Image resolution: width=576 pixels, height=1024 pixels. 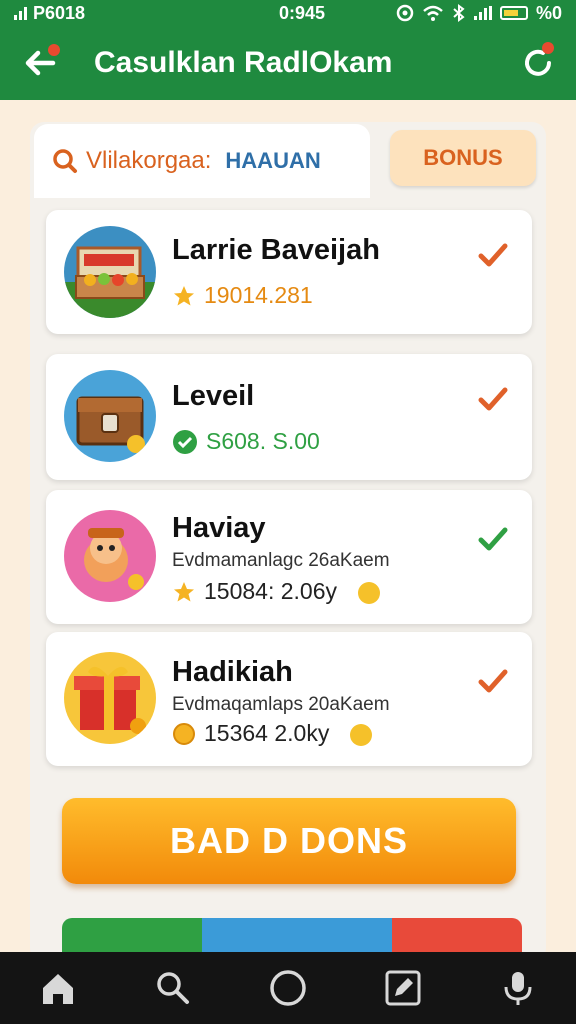 I want to click on secondary-action-bar, so click(x=292, y=935).